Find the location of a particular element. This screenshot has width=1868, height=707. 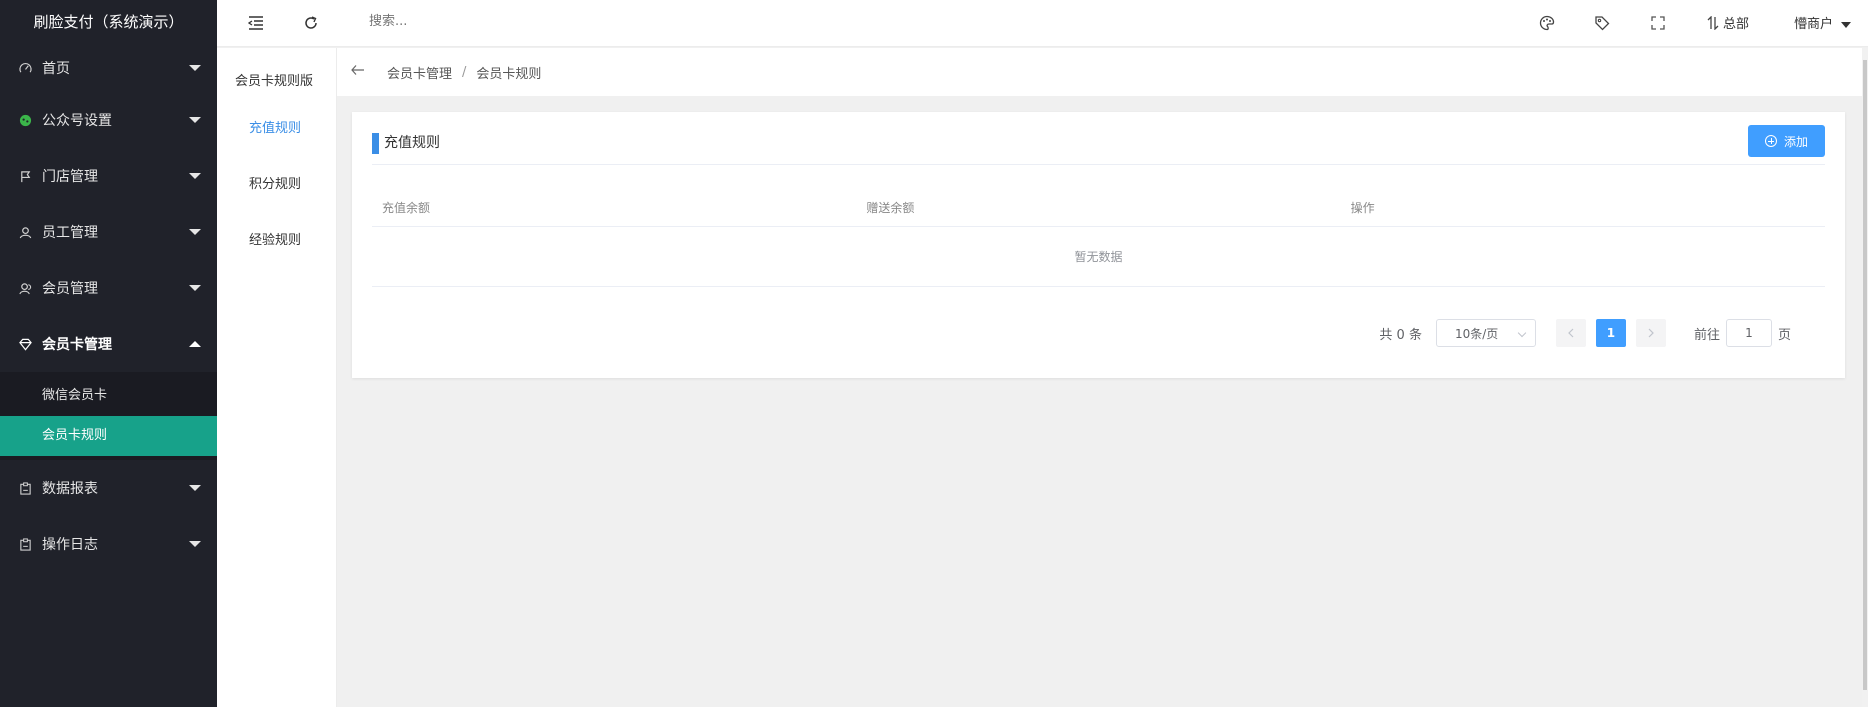

tag-icon is located at coordinates (1602, 23).